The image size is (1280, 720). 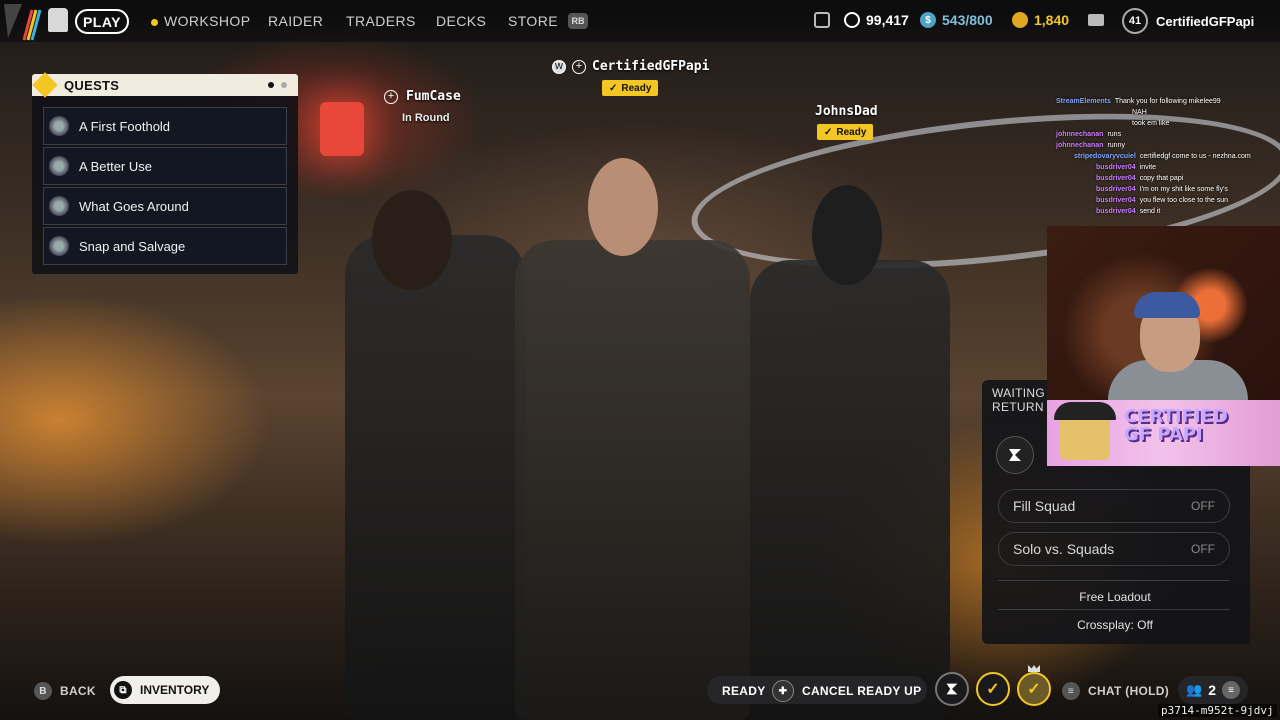 What do you see at coordinates (578, 21) in the screenshot?
I see `rb-key-hint: RB` at bounding box center [578, 21].